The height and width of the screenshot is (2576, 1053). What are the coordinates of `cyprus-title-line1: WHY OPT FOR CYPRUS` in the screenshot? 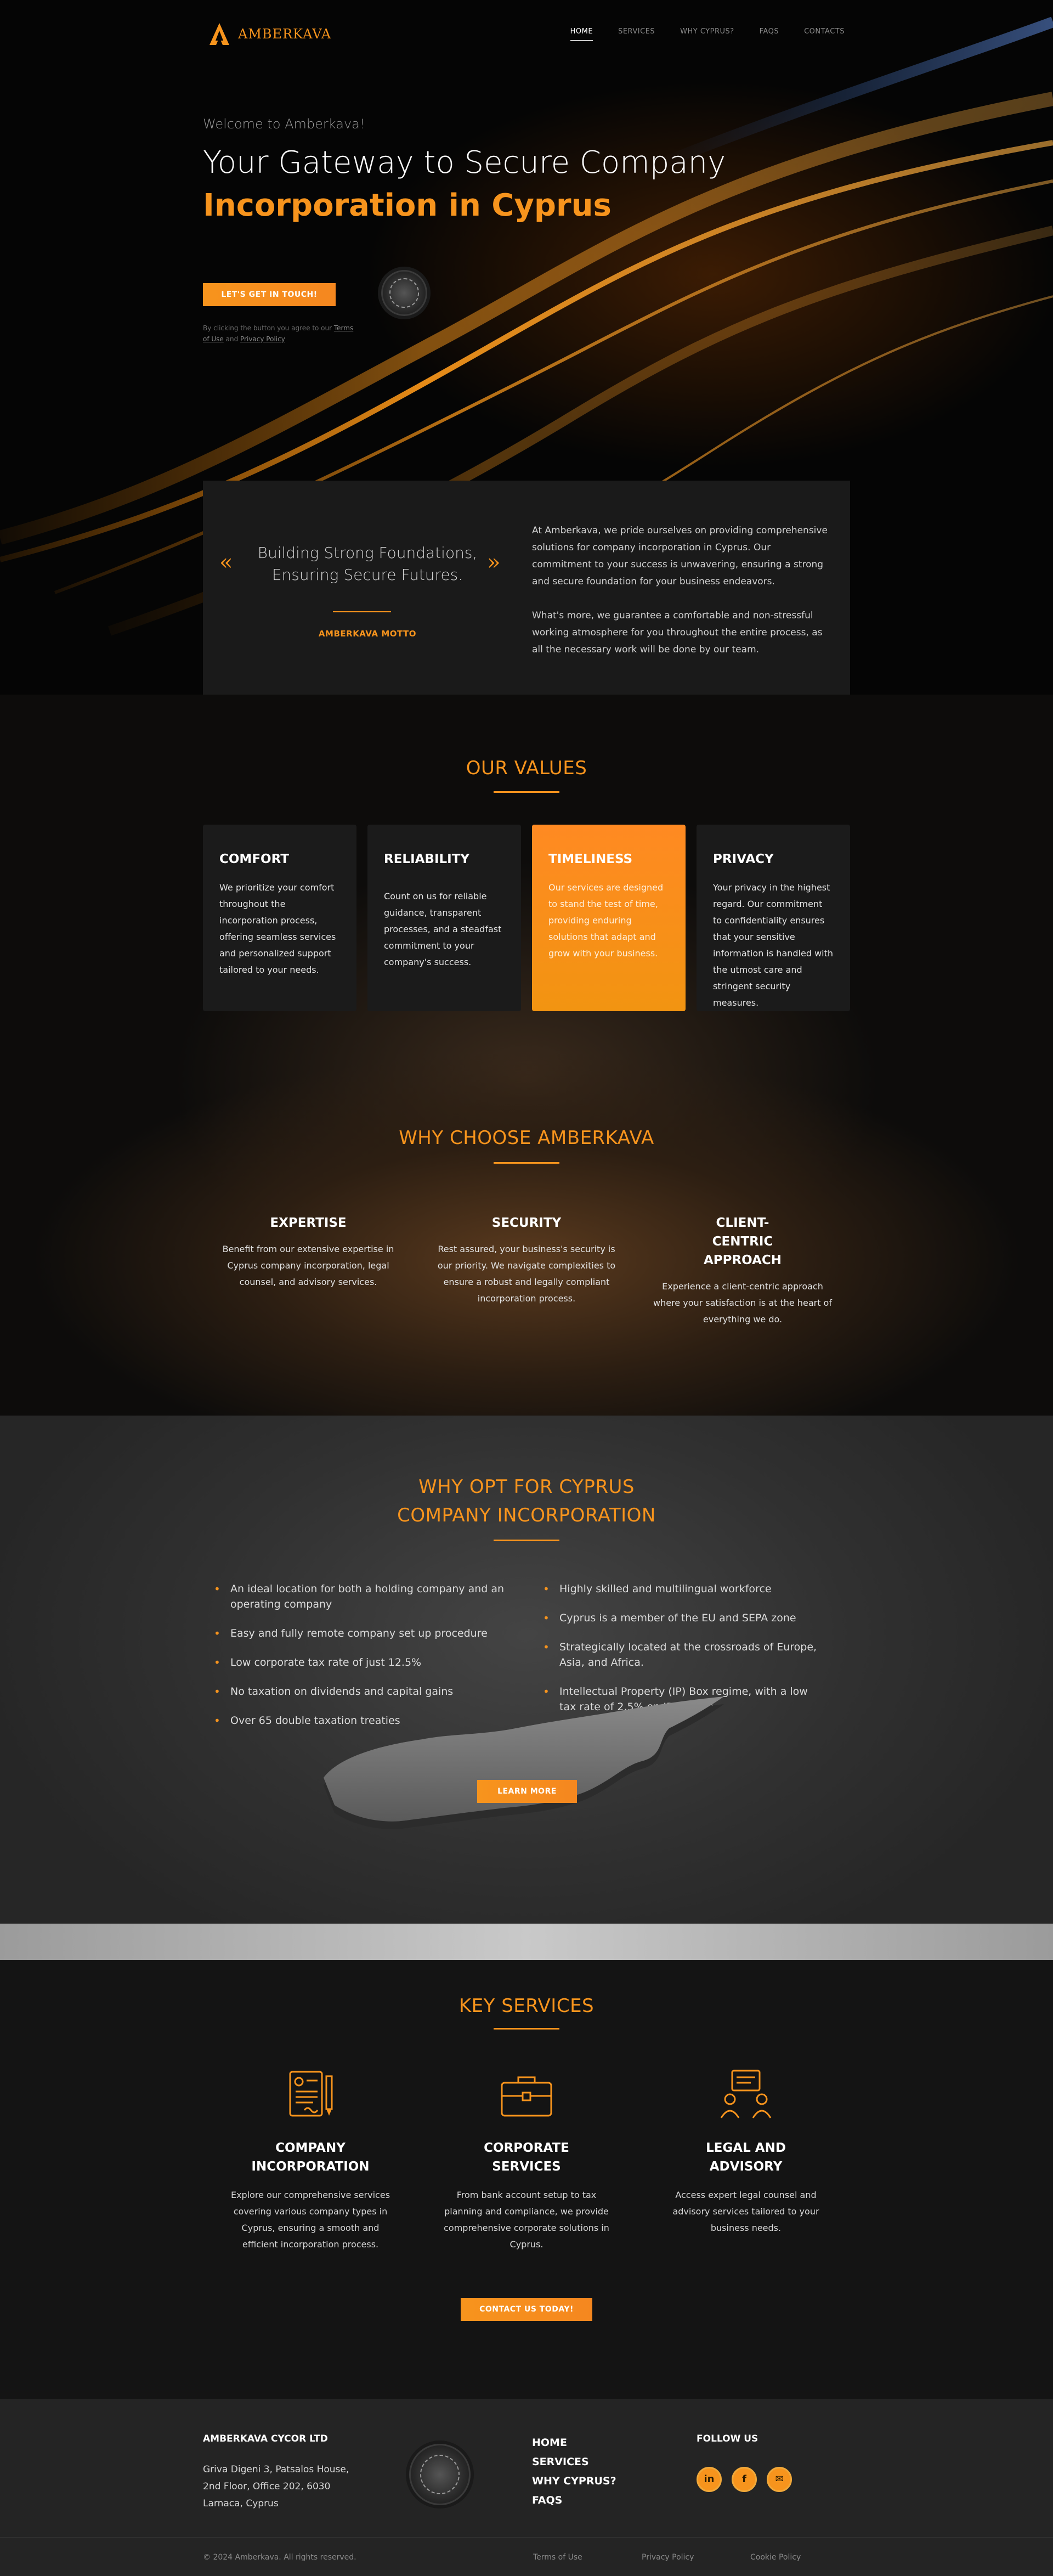 It's located at (526, 1487).